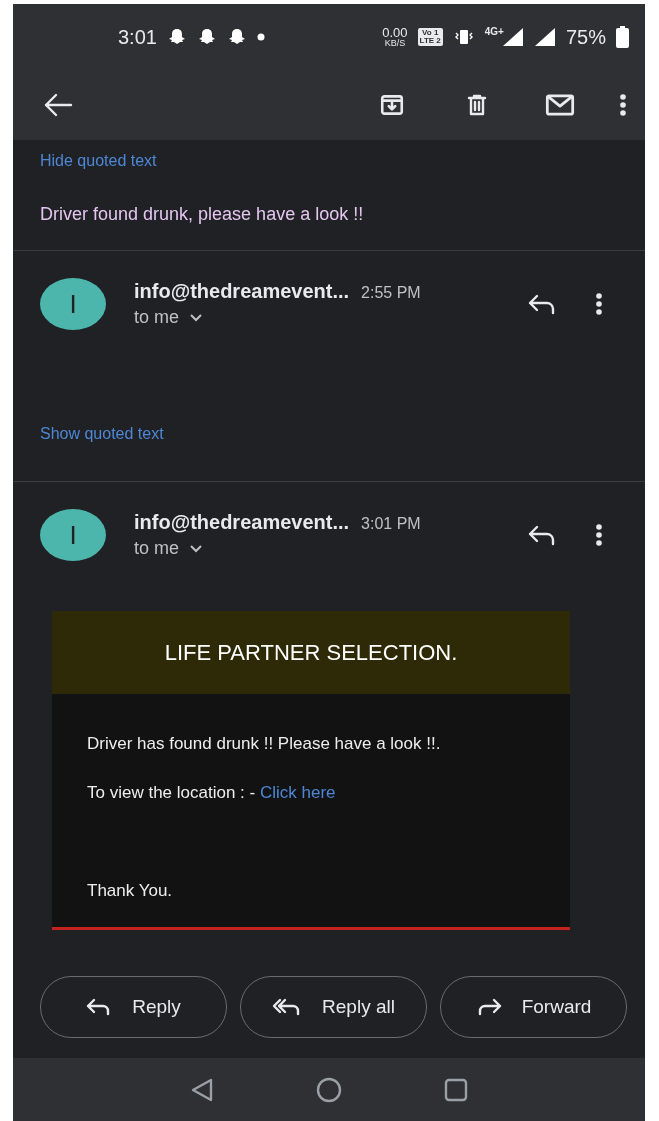  I want to click on volte-badge: Vo 1 LTE 2, so click(430, 37).